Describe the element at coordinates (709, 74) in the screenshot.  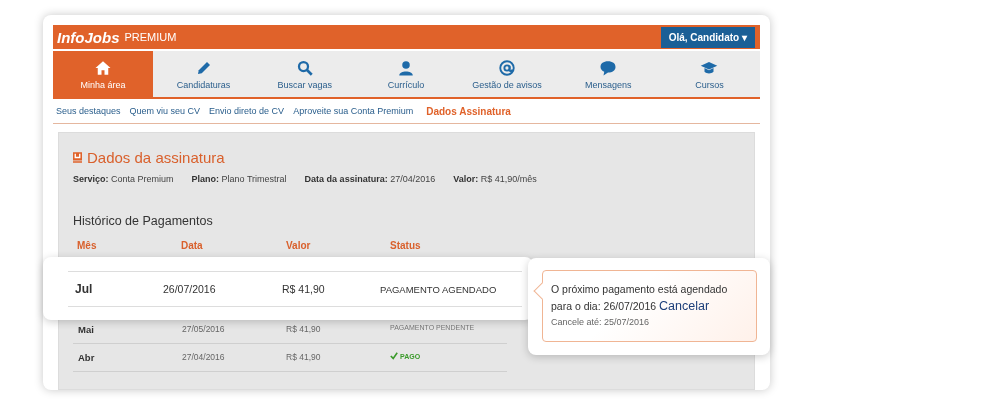
I see `nav-tab: Cursos` at that location.